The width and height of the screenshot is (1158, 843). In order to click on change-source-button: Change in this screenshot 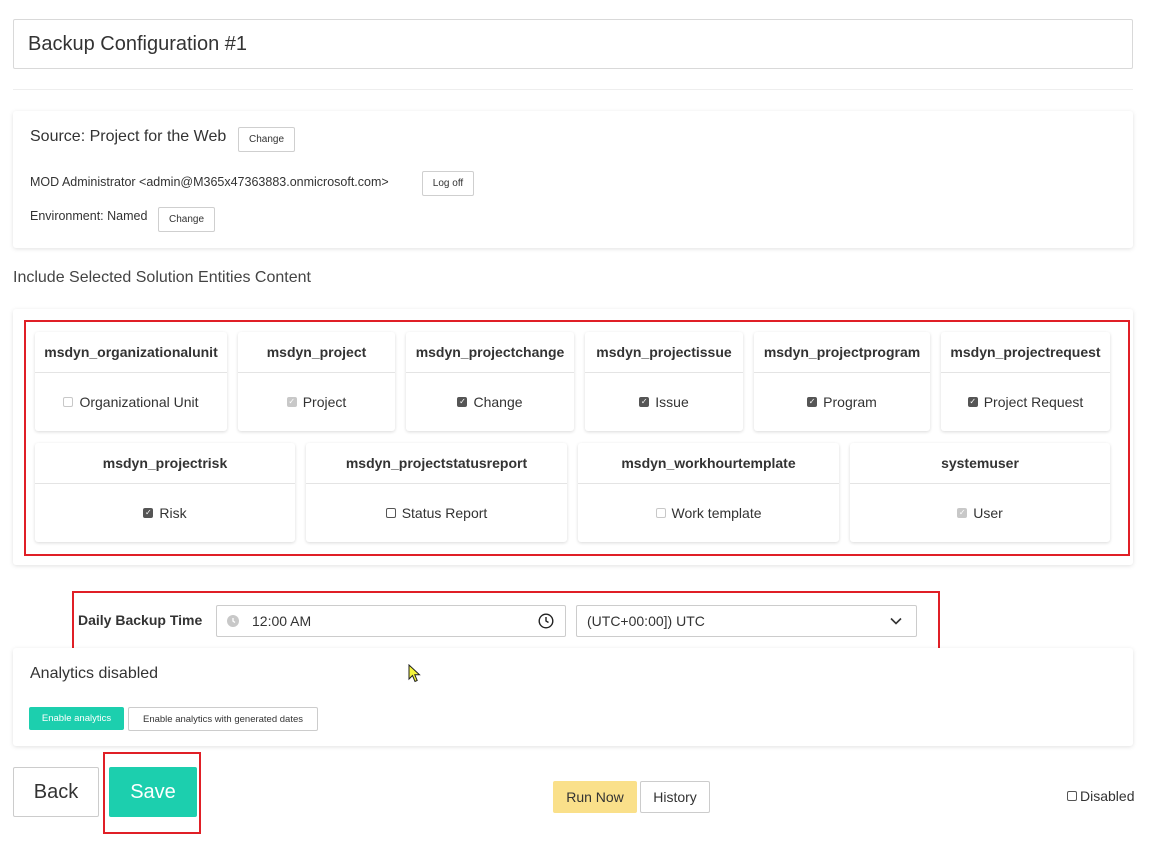, I will do `click(266, 139)`.